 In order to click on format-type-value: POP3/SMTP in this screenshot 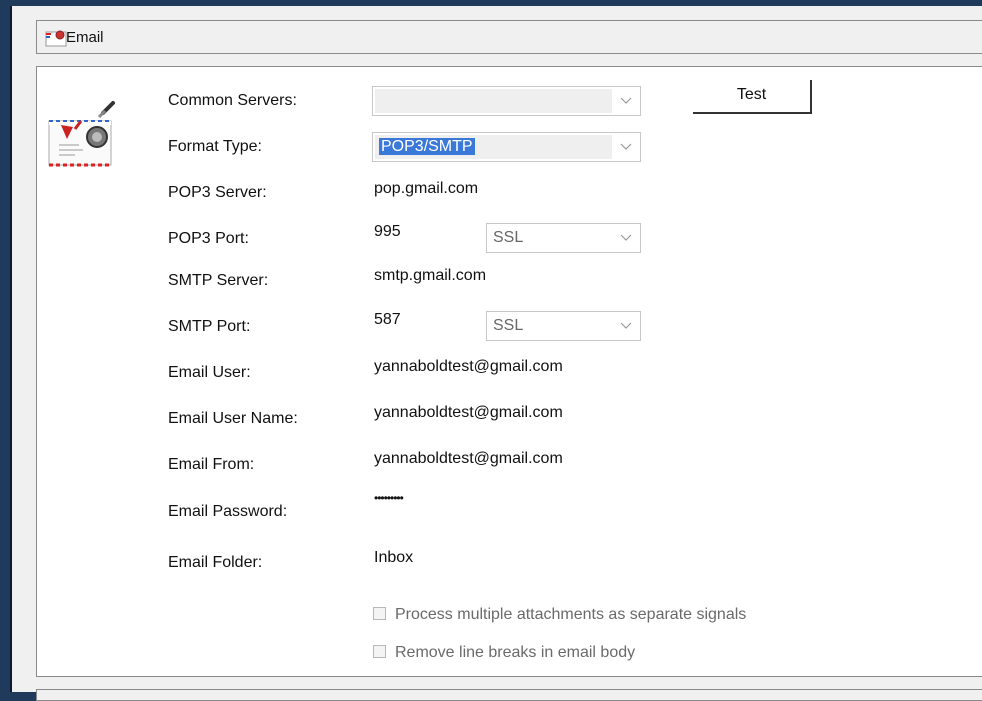, I will do `click(427, 146)`.